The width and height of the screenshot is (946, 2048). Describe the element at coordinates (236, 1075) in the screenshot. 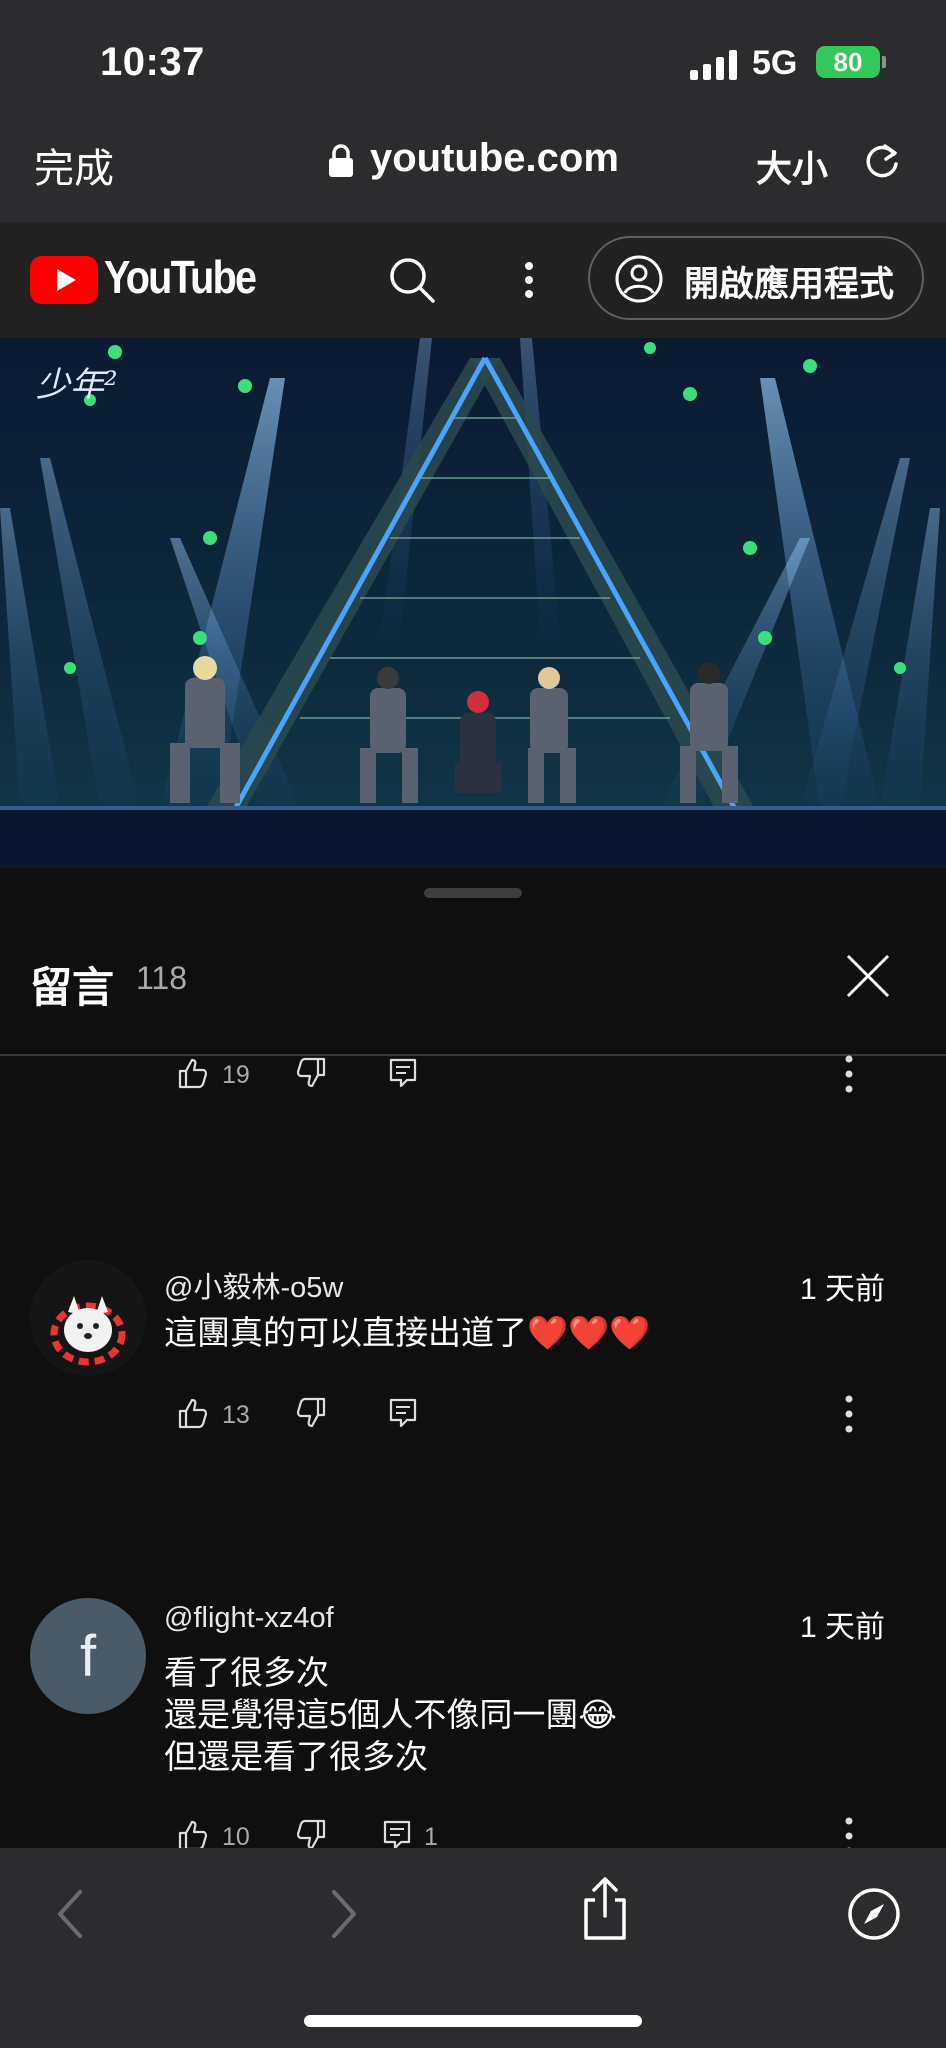

I see `like-count: 19` at that location.